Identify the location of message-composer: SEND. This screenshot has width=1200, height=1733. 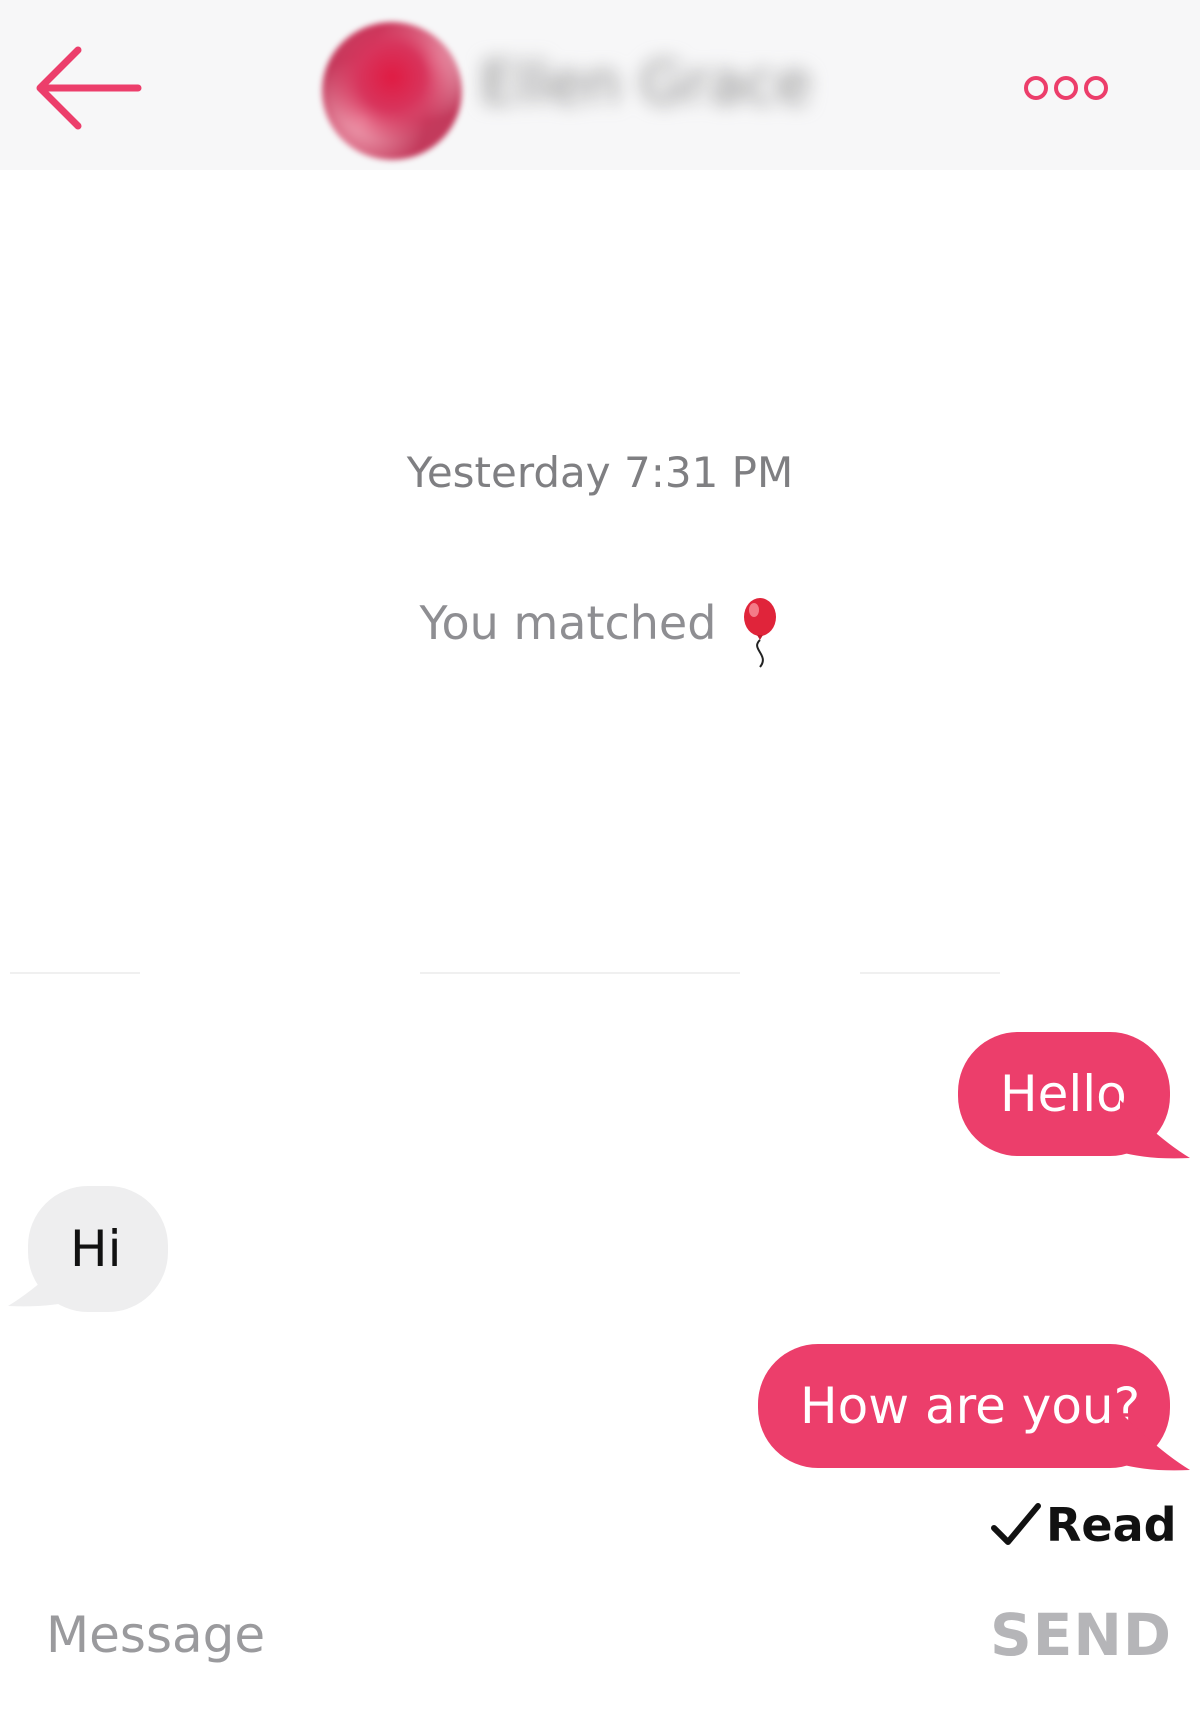
(600, 1645).